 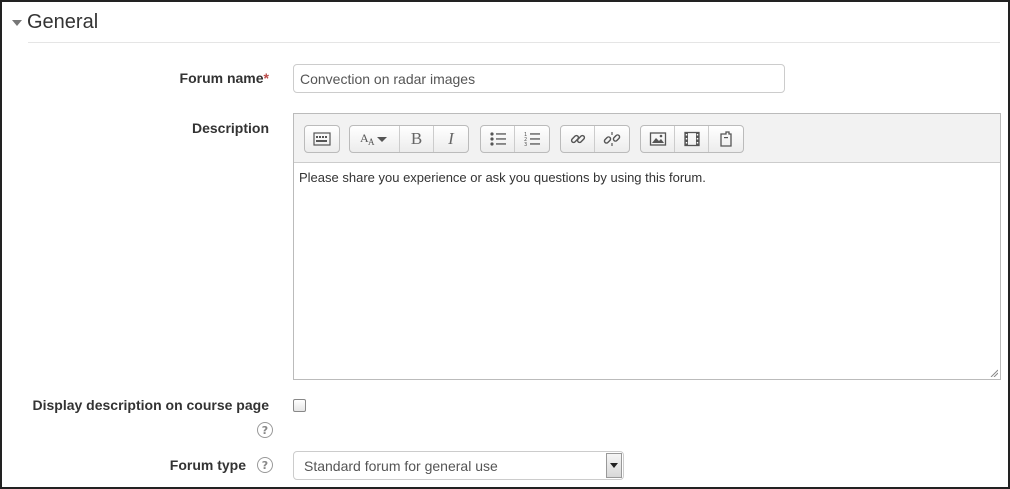 What do you see at coordinates (17, 23) in the screenshot?
I see `collapse-triangle-icon` at bounding box center [17, 23].